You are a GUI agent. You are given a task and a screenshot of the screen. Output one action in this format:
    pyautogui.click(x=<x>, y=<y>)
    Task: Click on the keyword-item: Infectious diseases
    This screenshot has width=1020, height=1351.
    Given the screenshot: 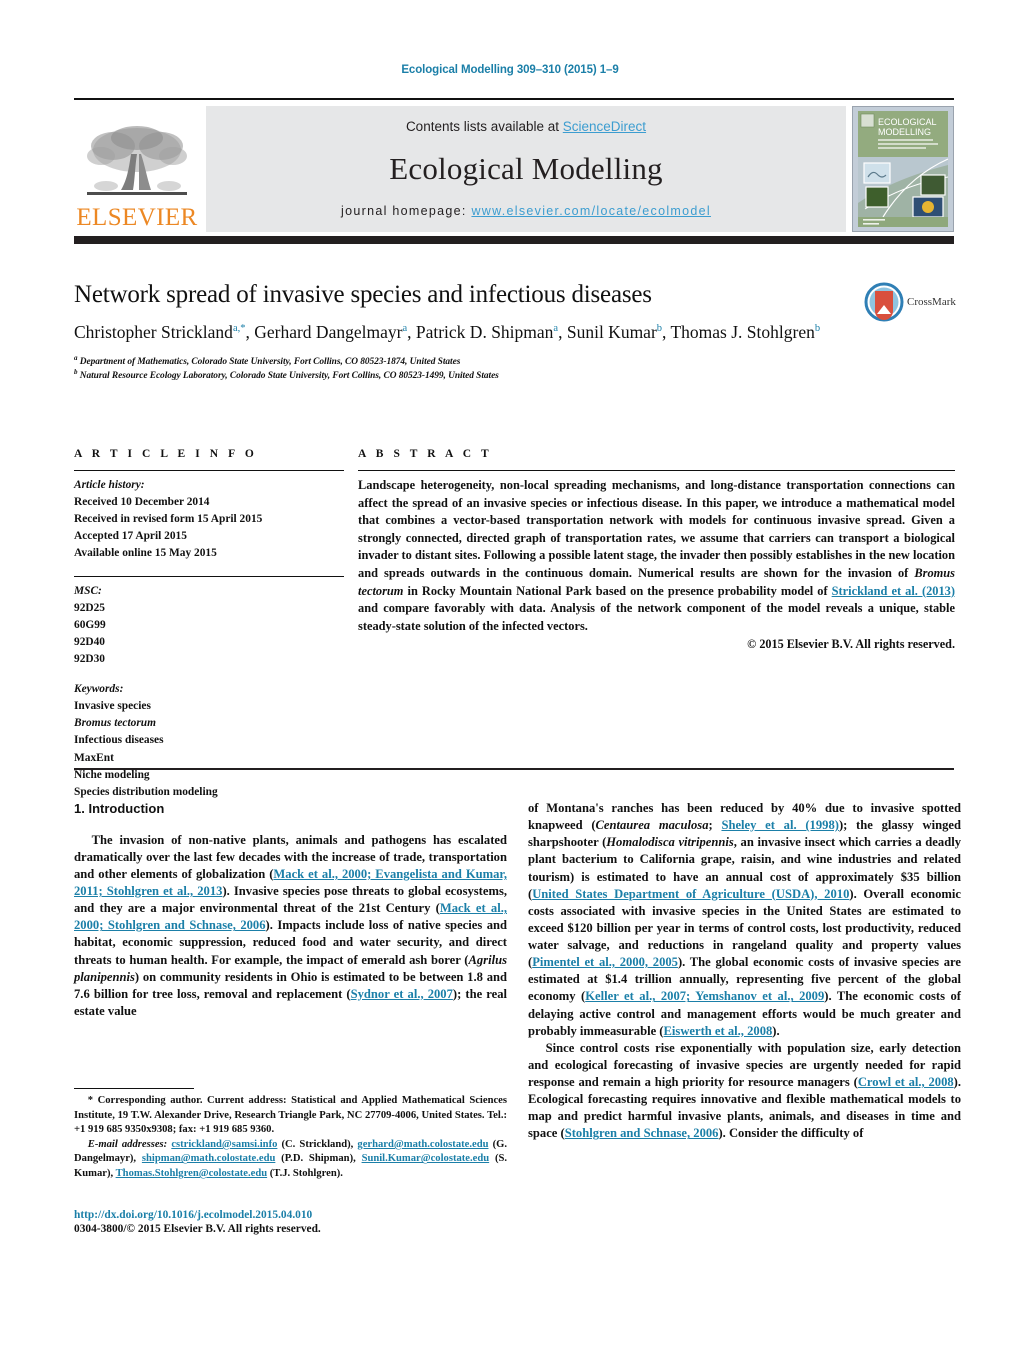 What is the action you would take?
    pyautogui.click(x=119, y=740)
    